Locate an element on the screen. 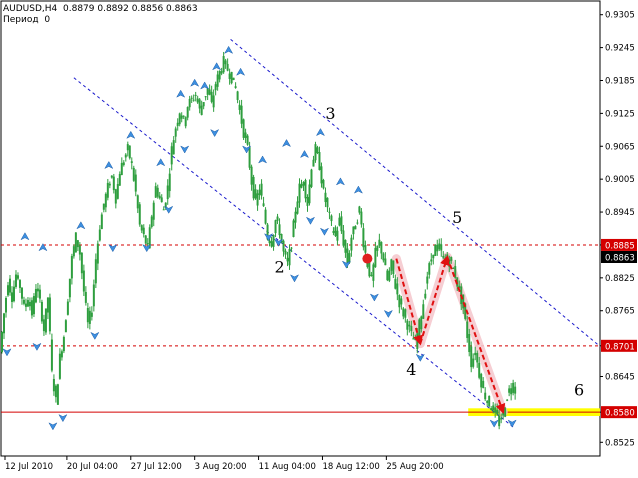  wave-label: 3 is located at coordinates (330, 113).